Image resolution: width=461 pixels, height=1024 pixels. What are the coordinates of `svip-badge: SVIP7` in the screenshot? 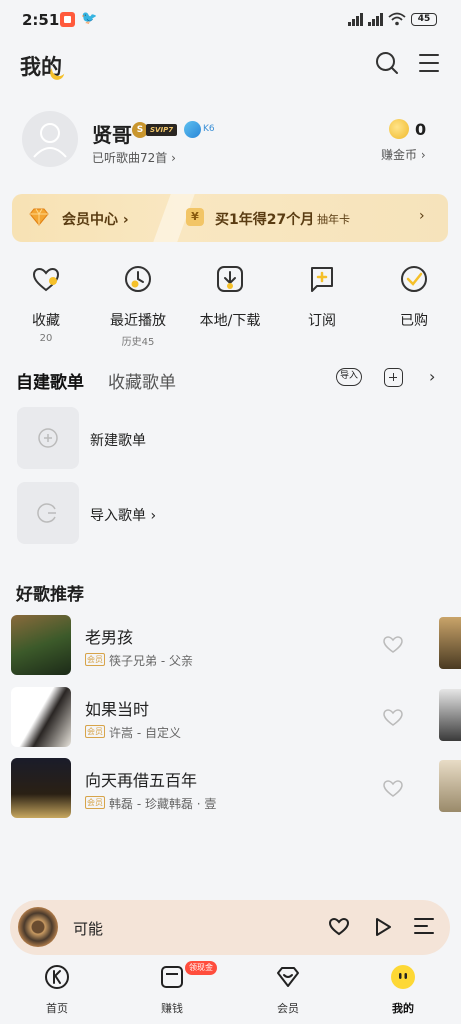 It's located at (162, 130).